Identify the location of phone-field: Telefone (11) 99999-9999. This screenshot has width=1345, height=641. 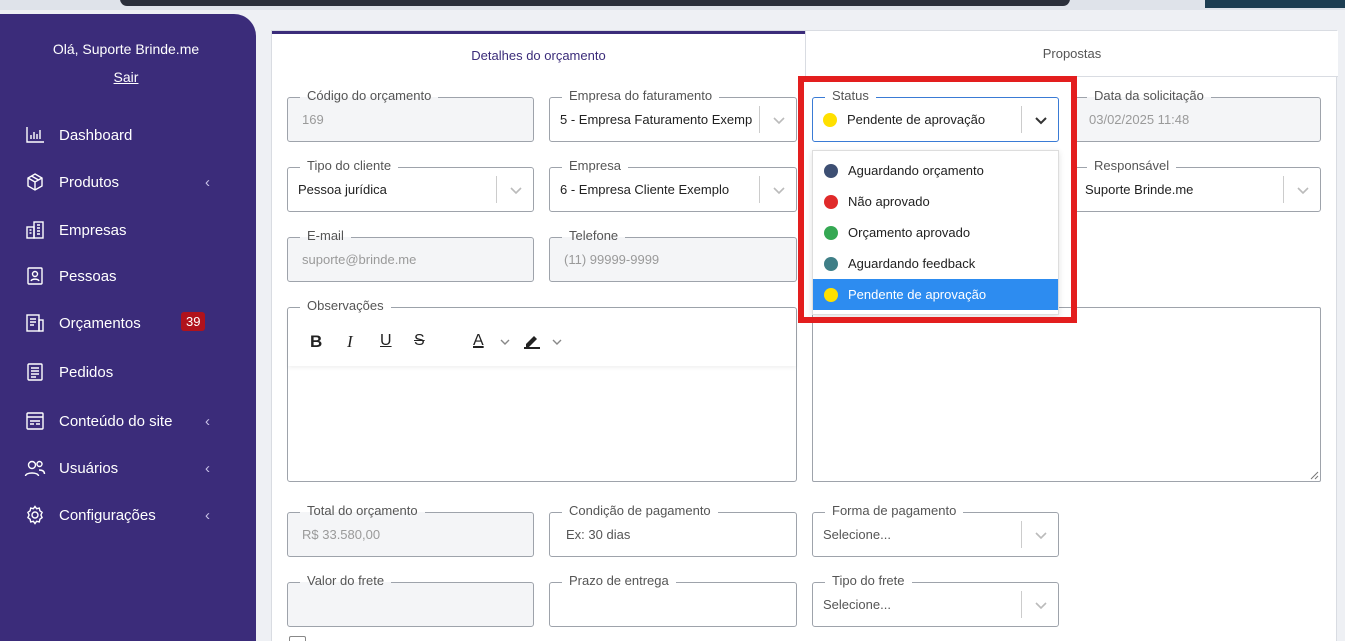
(673, 255).